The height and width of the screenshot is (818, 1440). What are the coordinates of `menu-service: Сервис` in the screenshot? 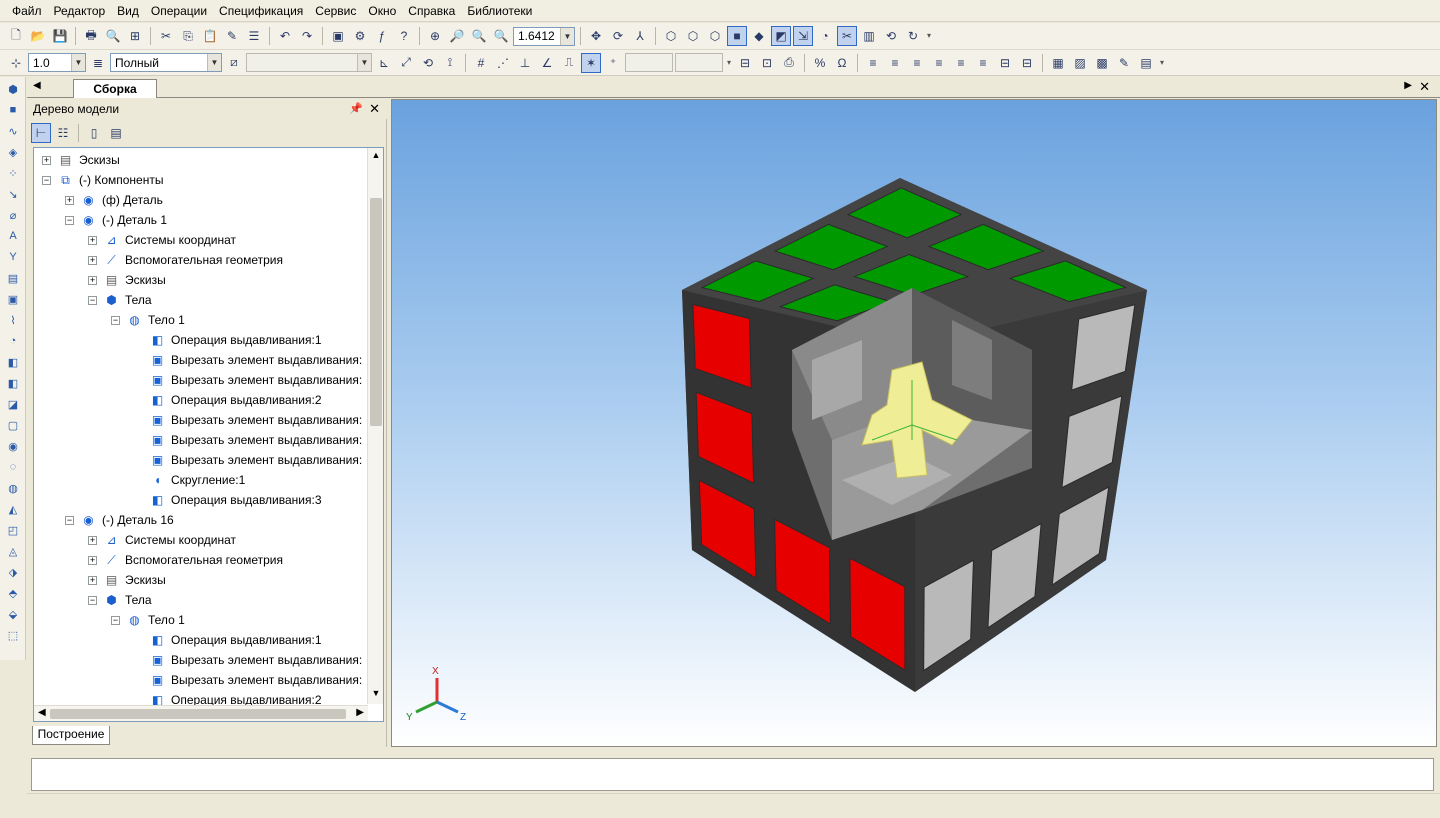 It's located at (335, 11).